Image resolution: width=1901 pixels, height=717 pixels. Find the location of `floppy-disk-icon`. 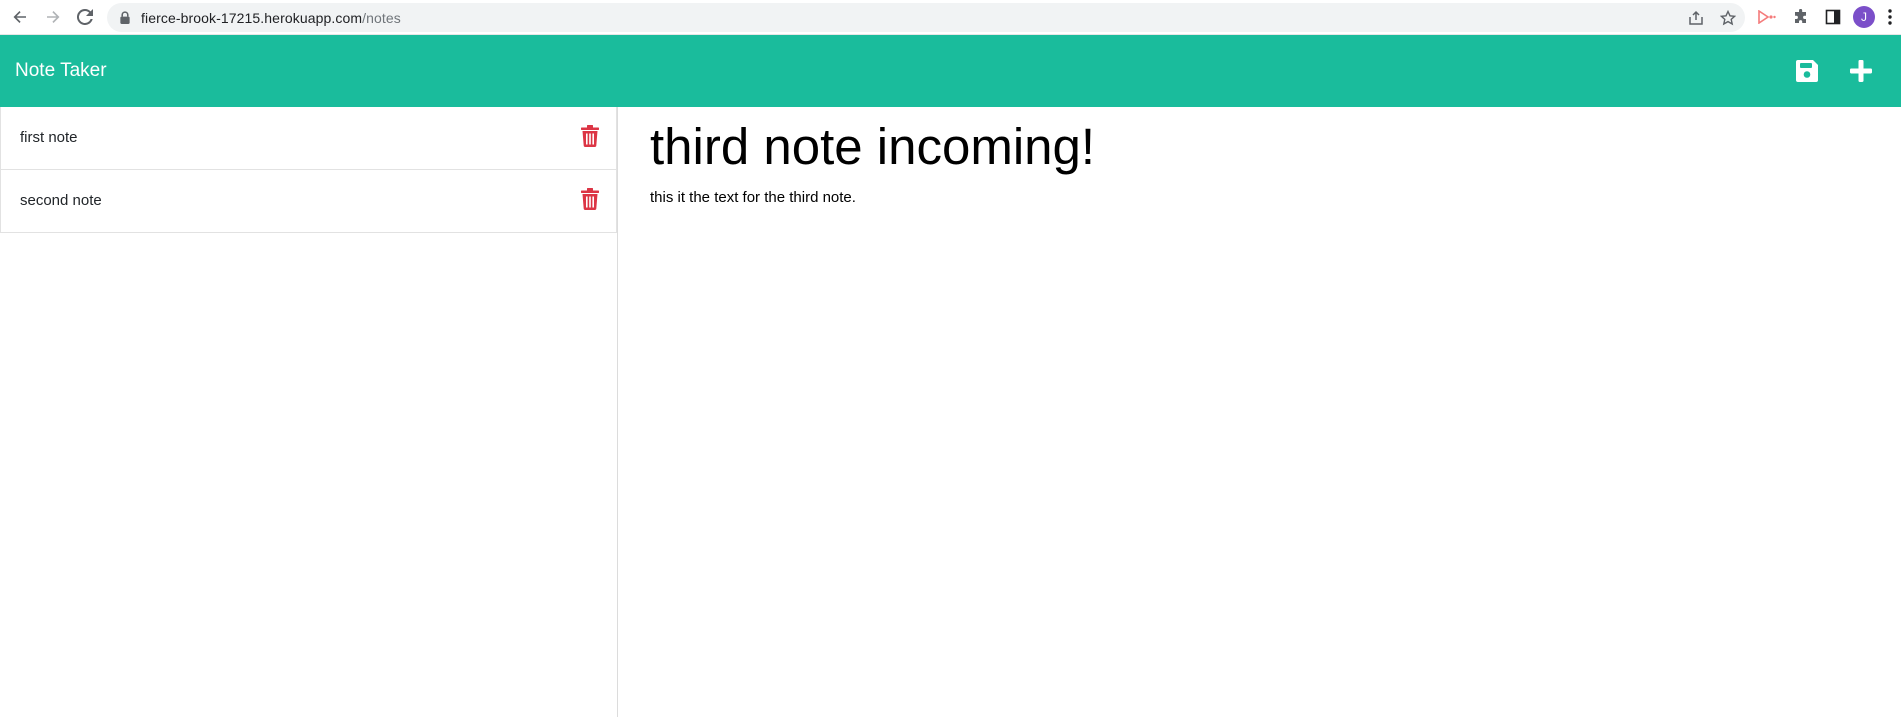

floppy-disk-icon is located at coordinates (1807, 71).